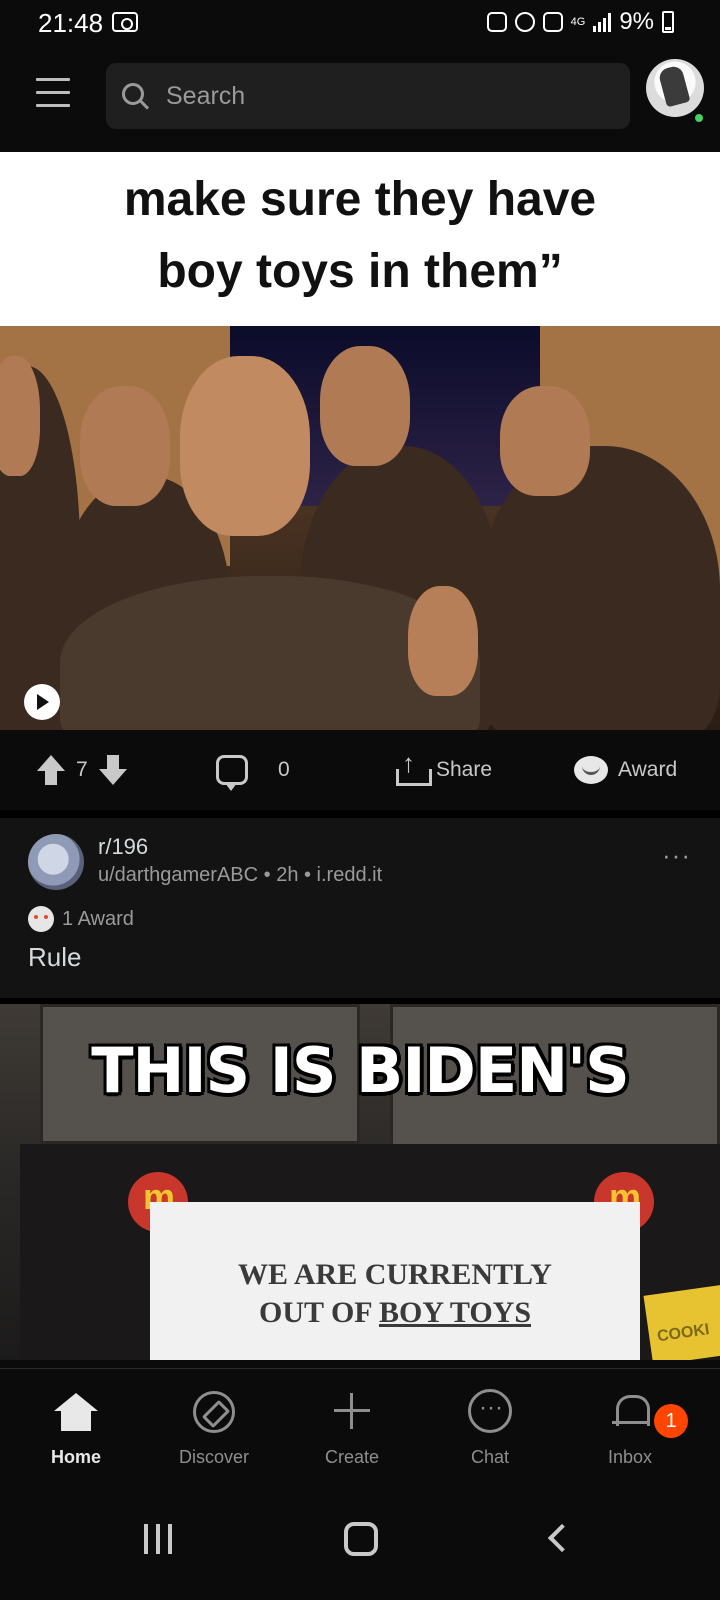 Image resolution: width=720 pixels, height=1600 pixels. Describe the element at coordinates (360, 23) in the screenshot. I see `status-bar: 21:48 4G 9%` at that location.